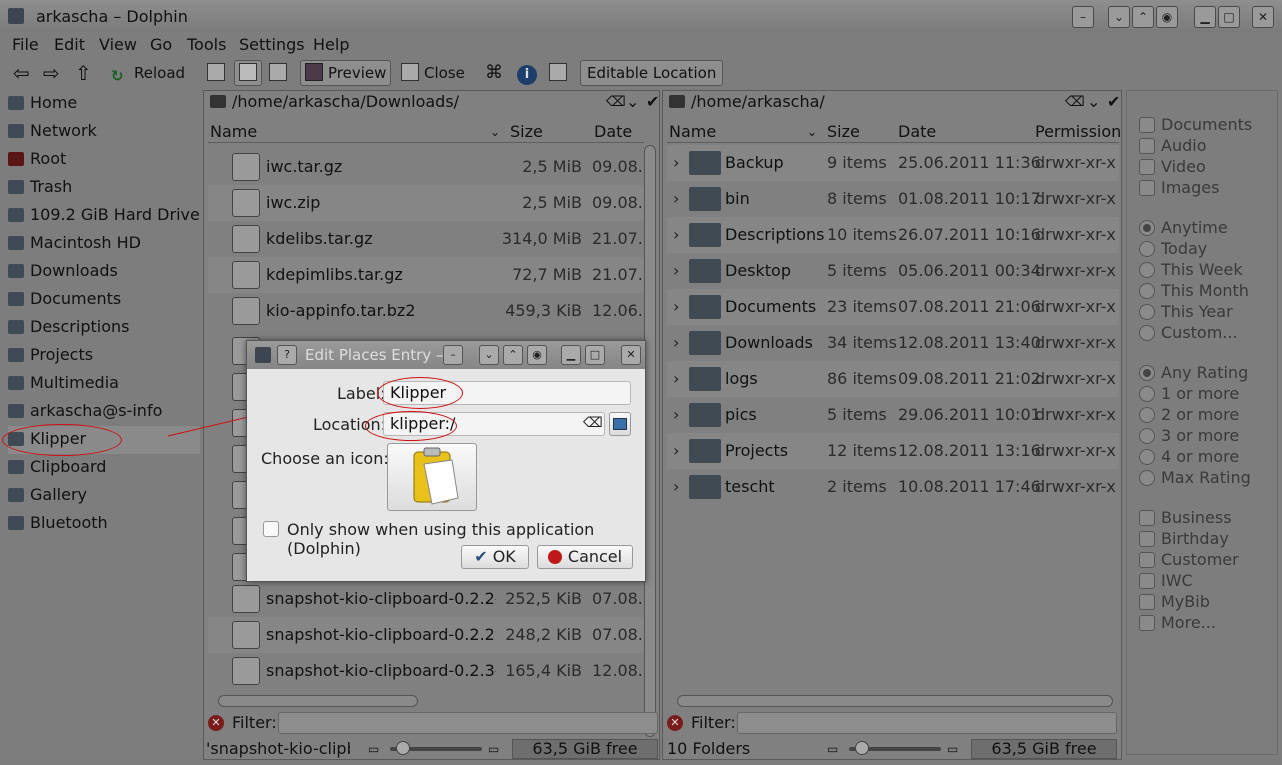  Describe the element at coordinates (403, 748) in the screenshot. I see `left-zoom-slider-handle` at that location.